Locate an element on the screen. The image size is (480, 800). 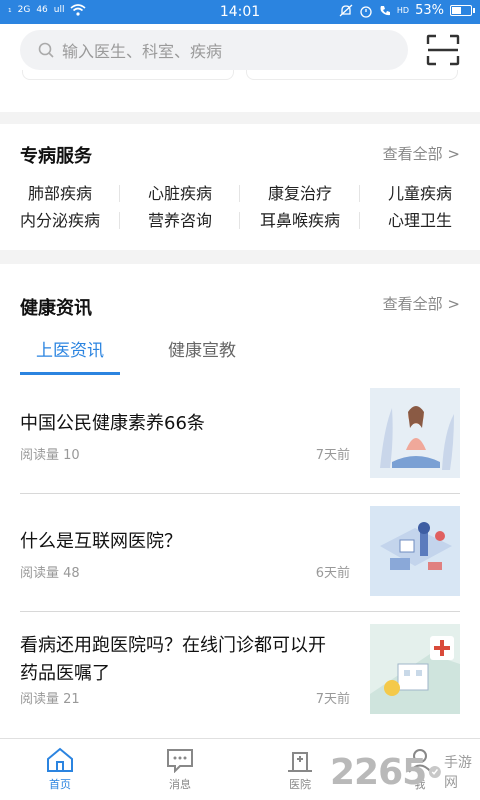
battery-icon is located at coordinates (462, 10).